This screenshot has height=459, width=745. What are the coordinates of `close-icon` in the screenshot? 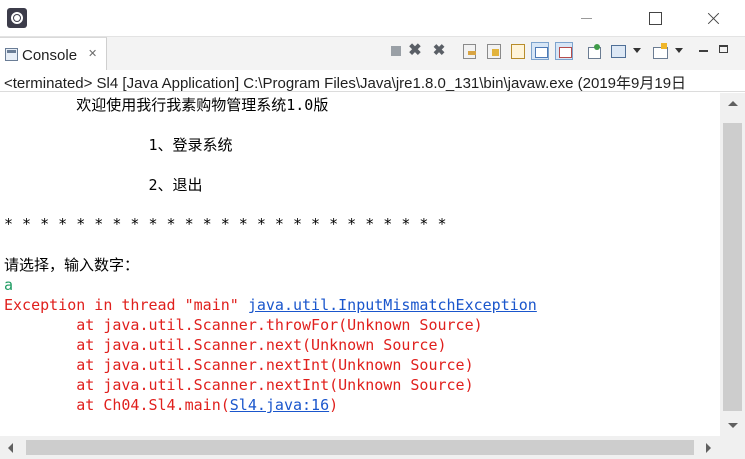 It's located at (715, 18).